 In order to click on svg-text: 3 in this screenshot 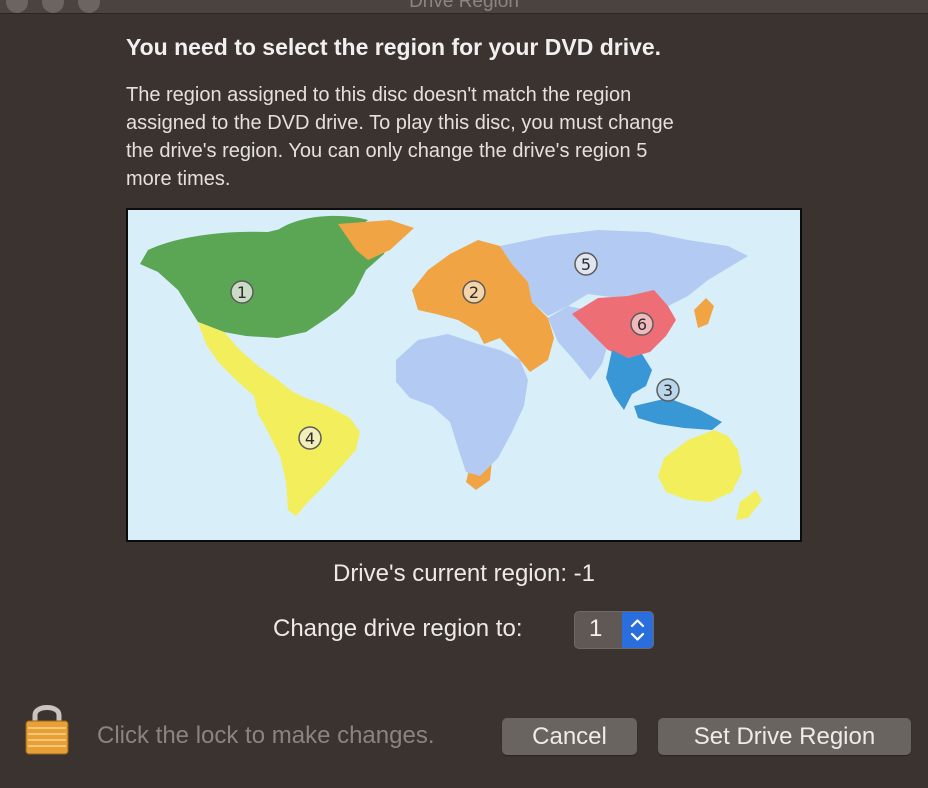, I will do `click(668, 390)`.